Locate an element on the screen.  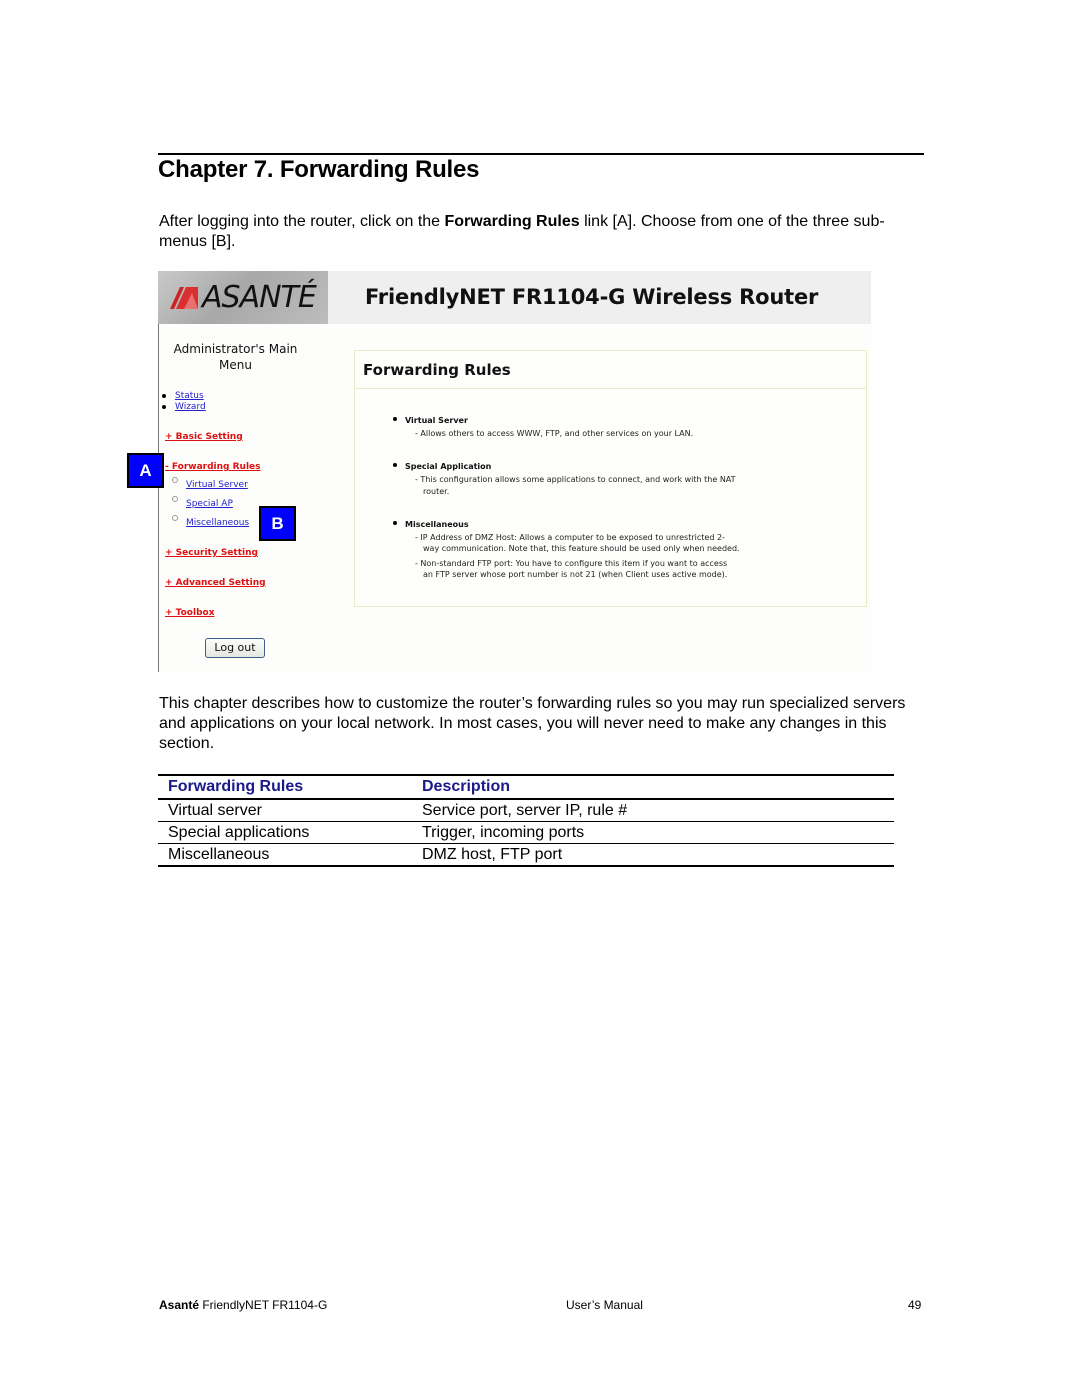
feature-desc: router. is located at coordinates (436, 491).